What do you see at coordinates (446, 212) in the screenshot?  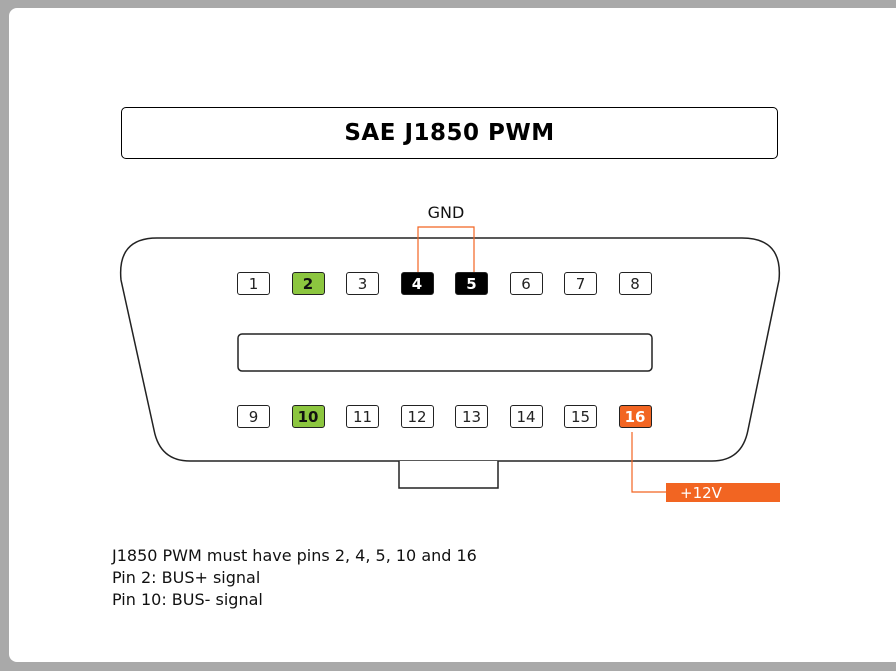 I see `gnd-label: GND` at bounding box center [446, 212].